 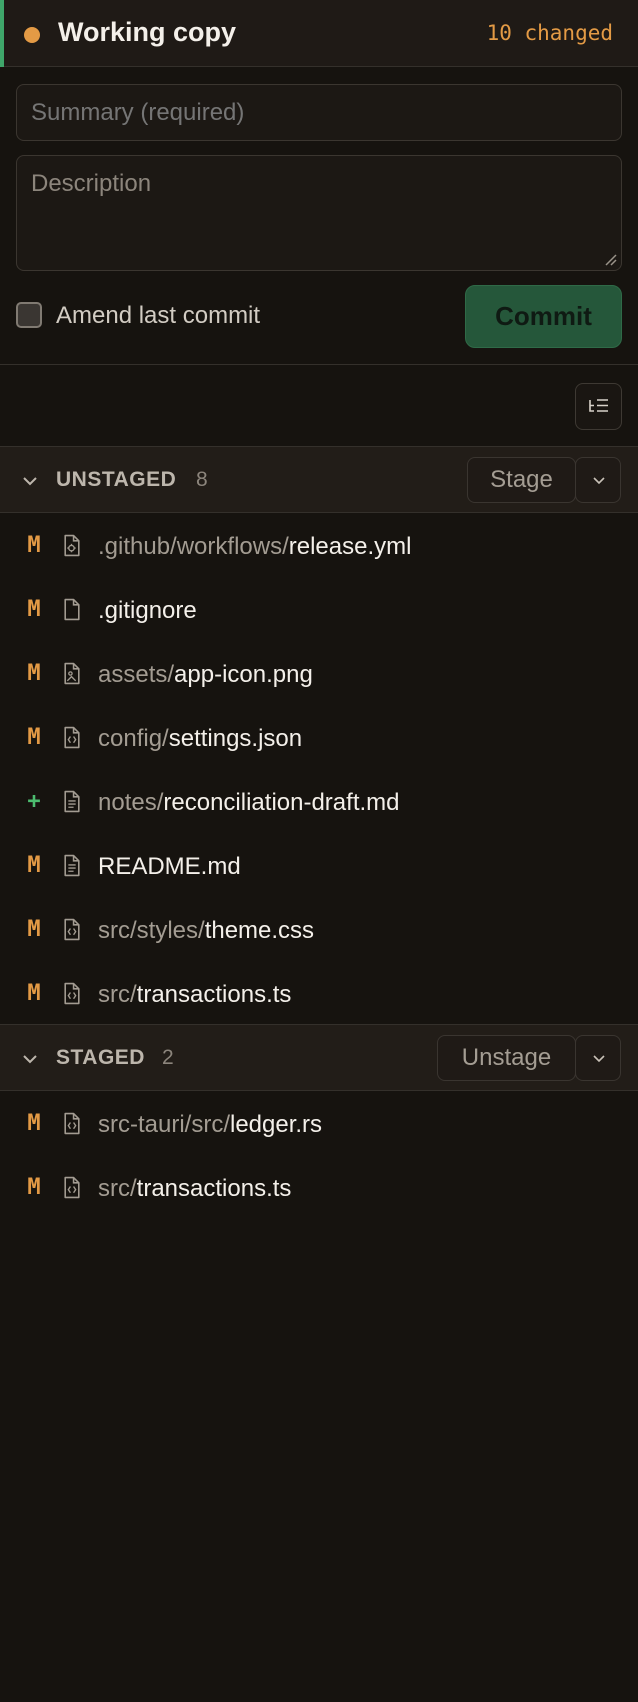 I want to click on file-name: .gitignore, so click(x=147, y=610).